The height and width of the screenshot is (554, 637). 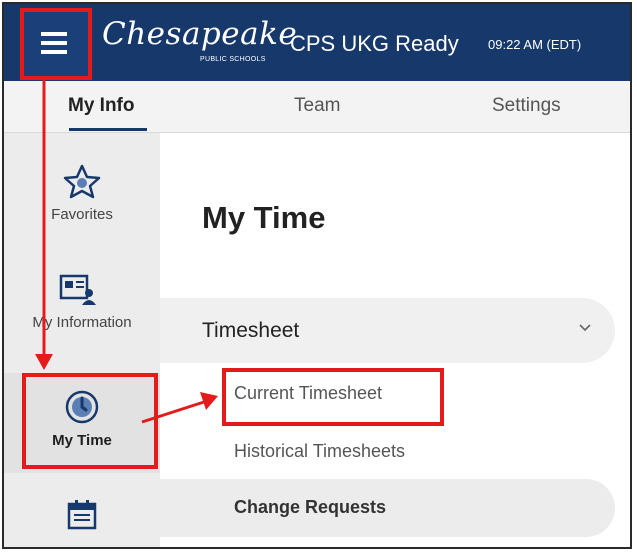 I want to click on arrow-down-head, so click(x=44, y=362).